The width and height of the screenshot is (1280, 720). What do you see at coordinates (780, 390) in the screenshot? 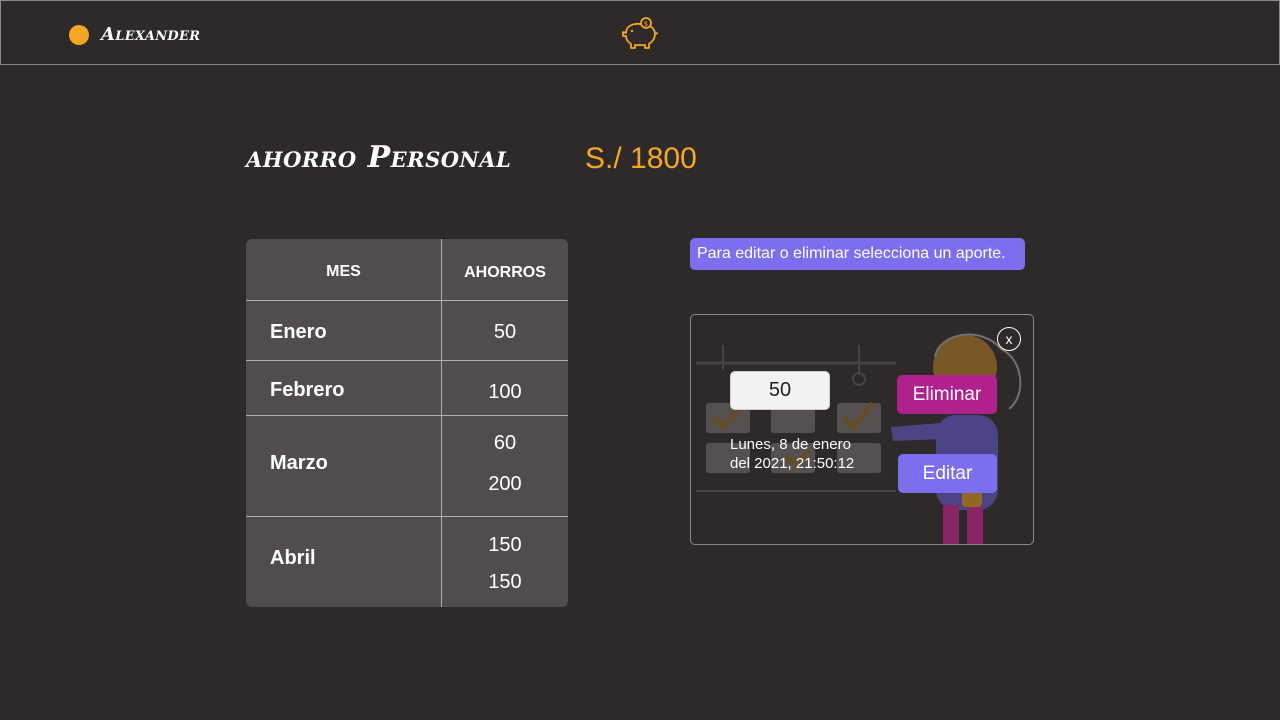
I see `amount-input: 50` at bounding box center [780, 390].